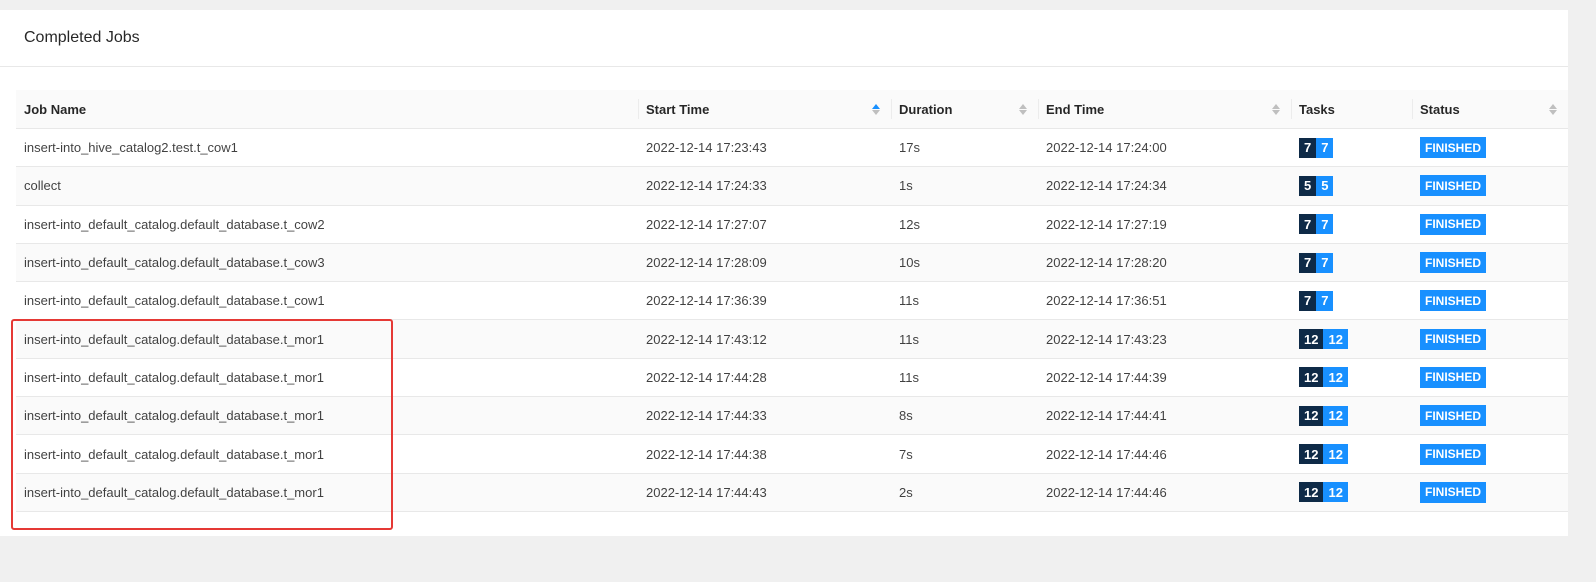  Describe the element at coordinates (764, 148) in the screenshot. I see `start-time-cell: 2022-12-14 17:23:43` at that location.